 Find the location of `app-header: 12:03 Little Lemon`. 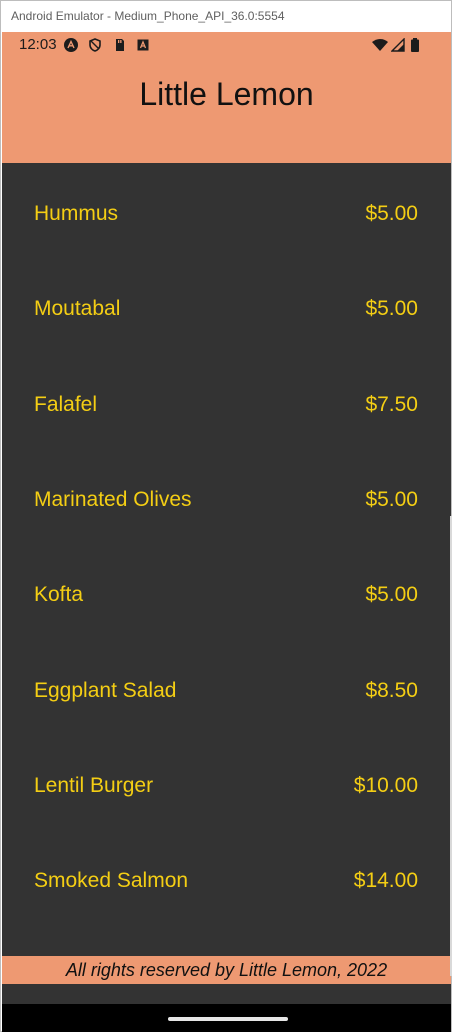

app-header: 12:03 Little Lemon is located at coordinates (226, 97).